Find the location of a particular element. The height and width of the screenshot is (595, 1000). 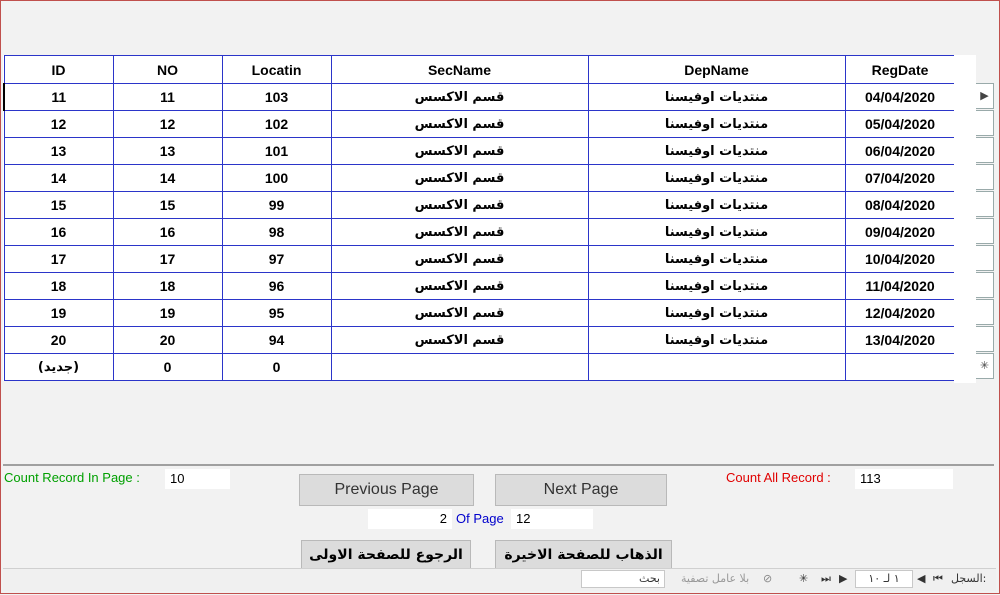

column-header-no: NO is located at coordinates (167, 69).